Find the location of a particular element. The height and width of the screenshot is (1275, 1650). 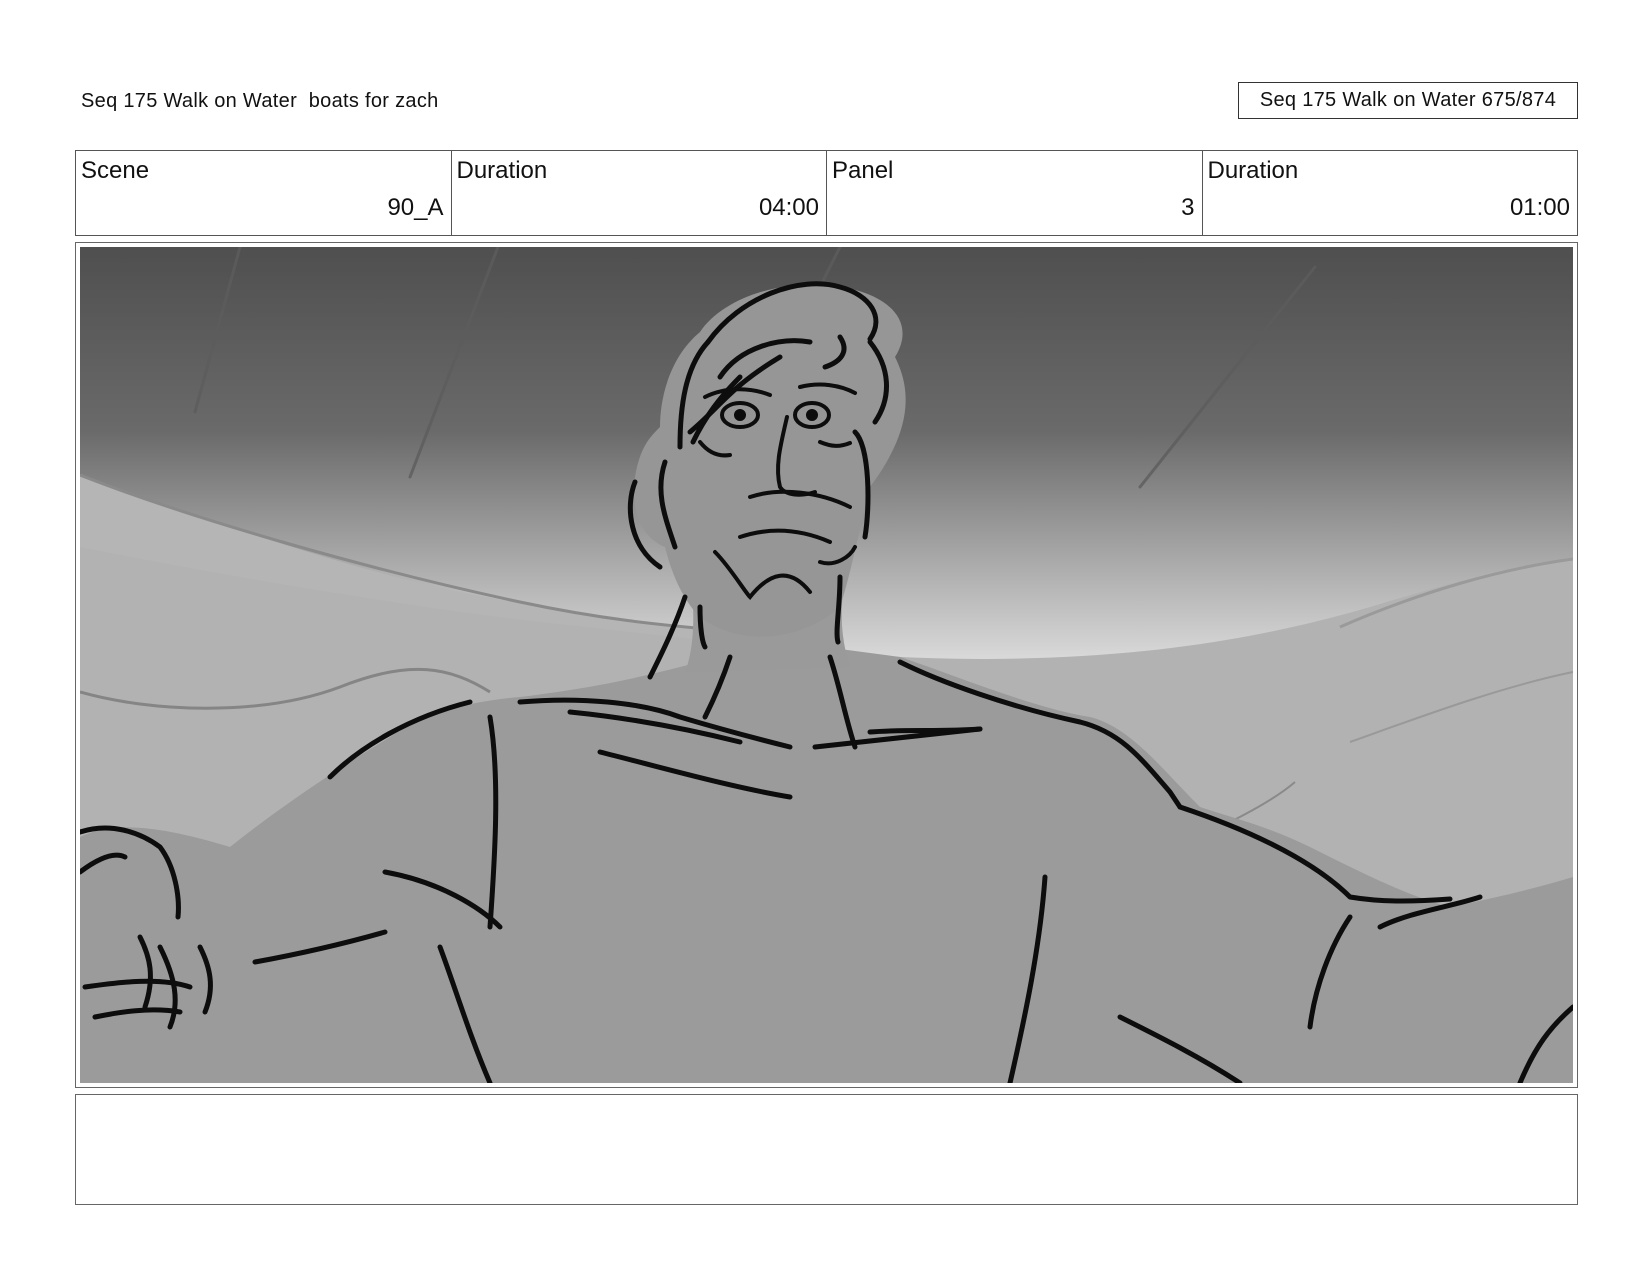

panel-duration-value: 01:00 is located at coordinates (1539, 207).